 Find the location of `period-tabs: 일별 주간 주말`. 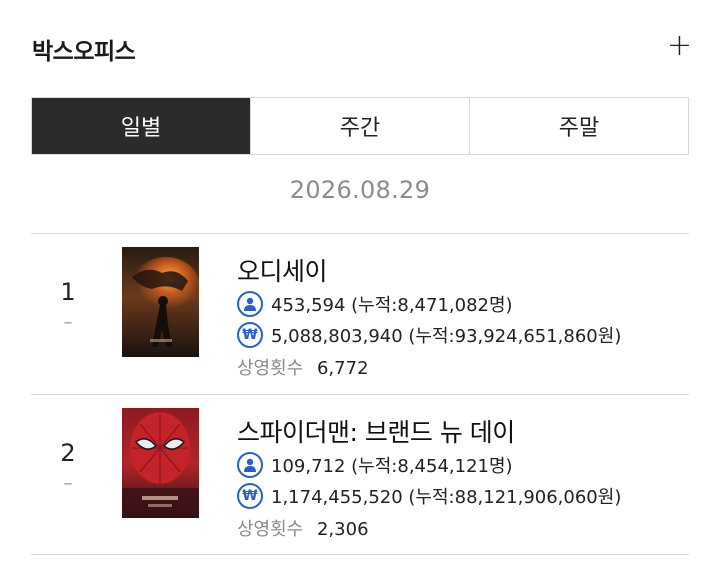

period-tabs: 일별 주간 주말 is located at coordinates (360, 126).